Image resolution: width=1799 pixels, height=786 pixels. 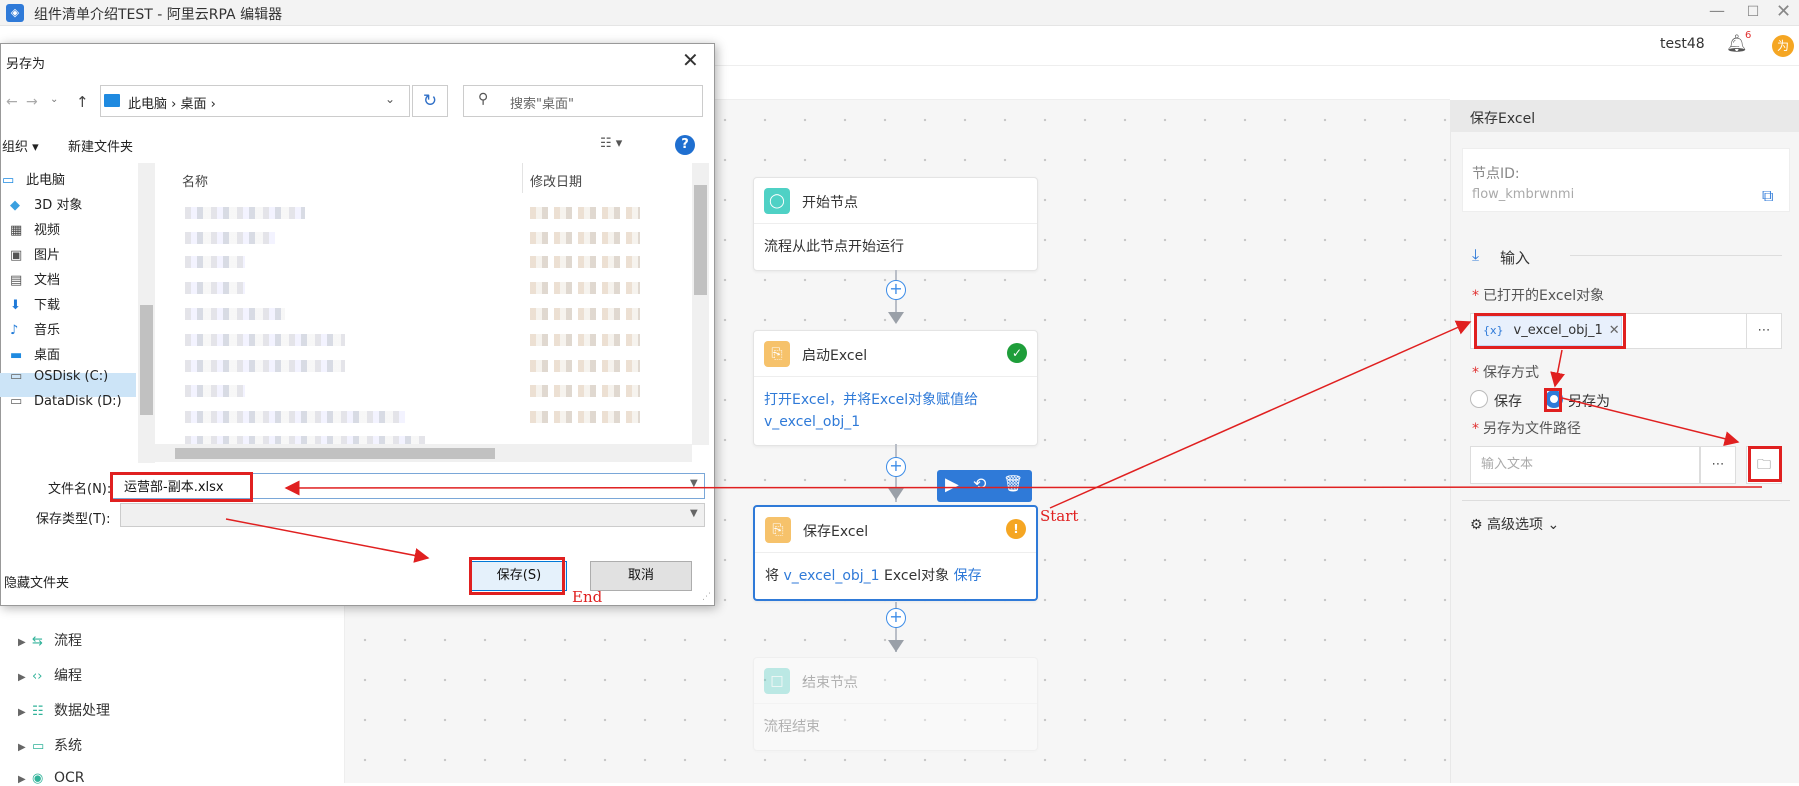 What do you see at coordinates (1503, 119) in the screenshot?
I see `panel-title: 保存Excel` at bounding box center [1503, 119].